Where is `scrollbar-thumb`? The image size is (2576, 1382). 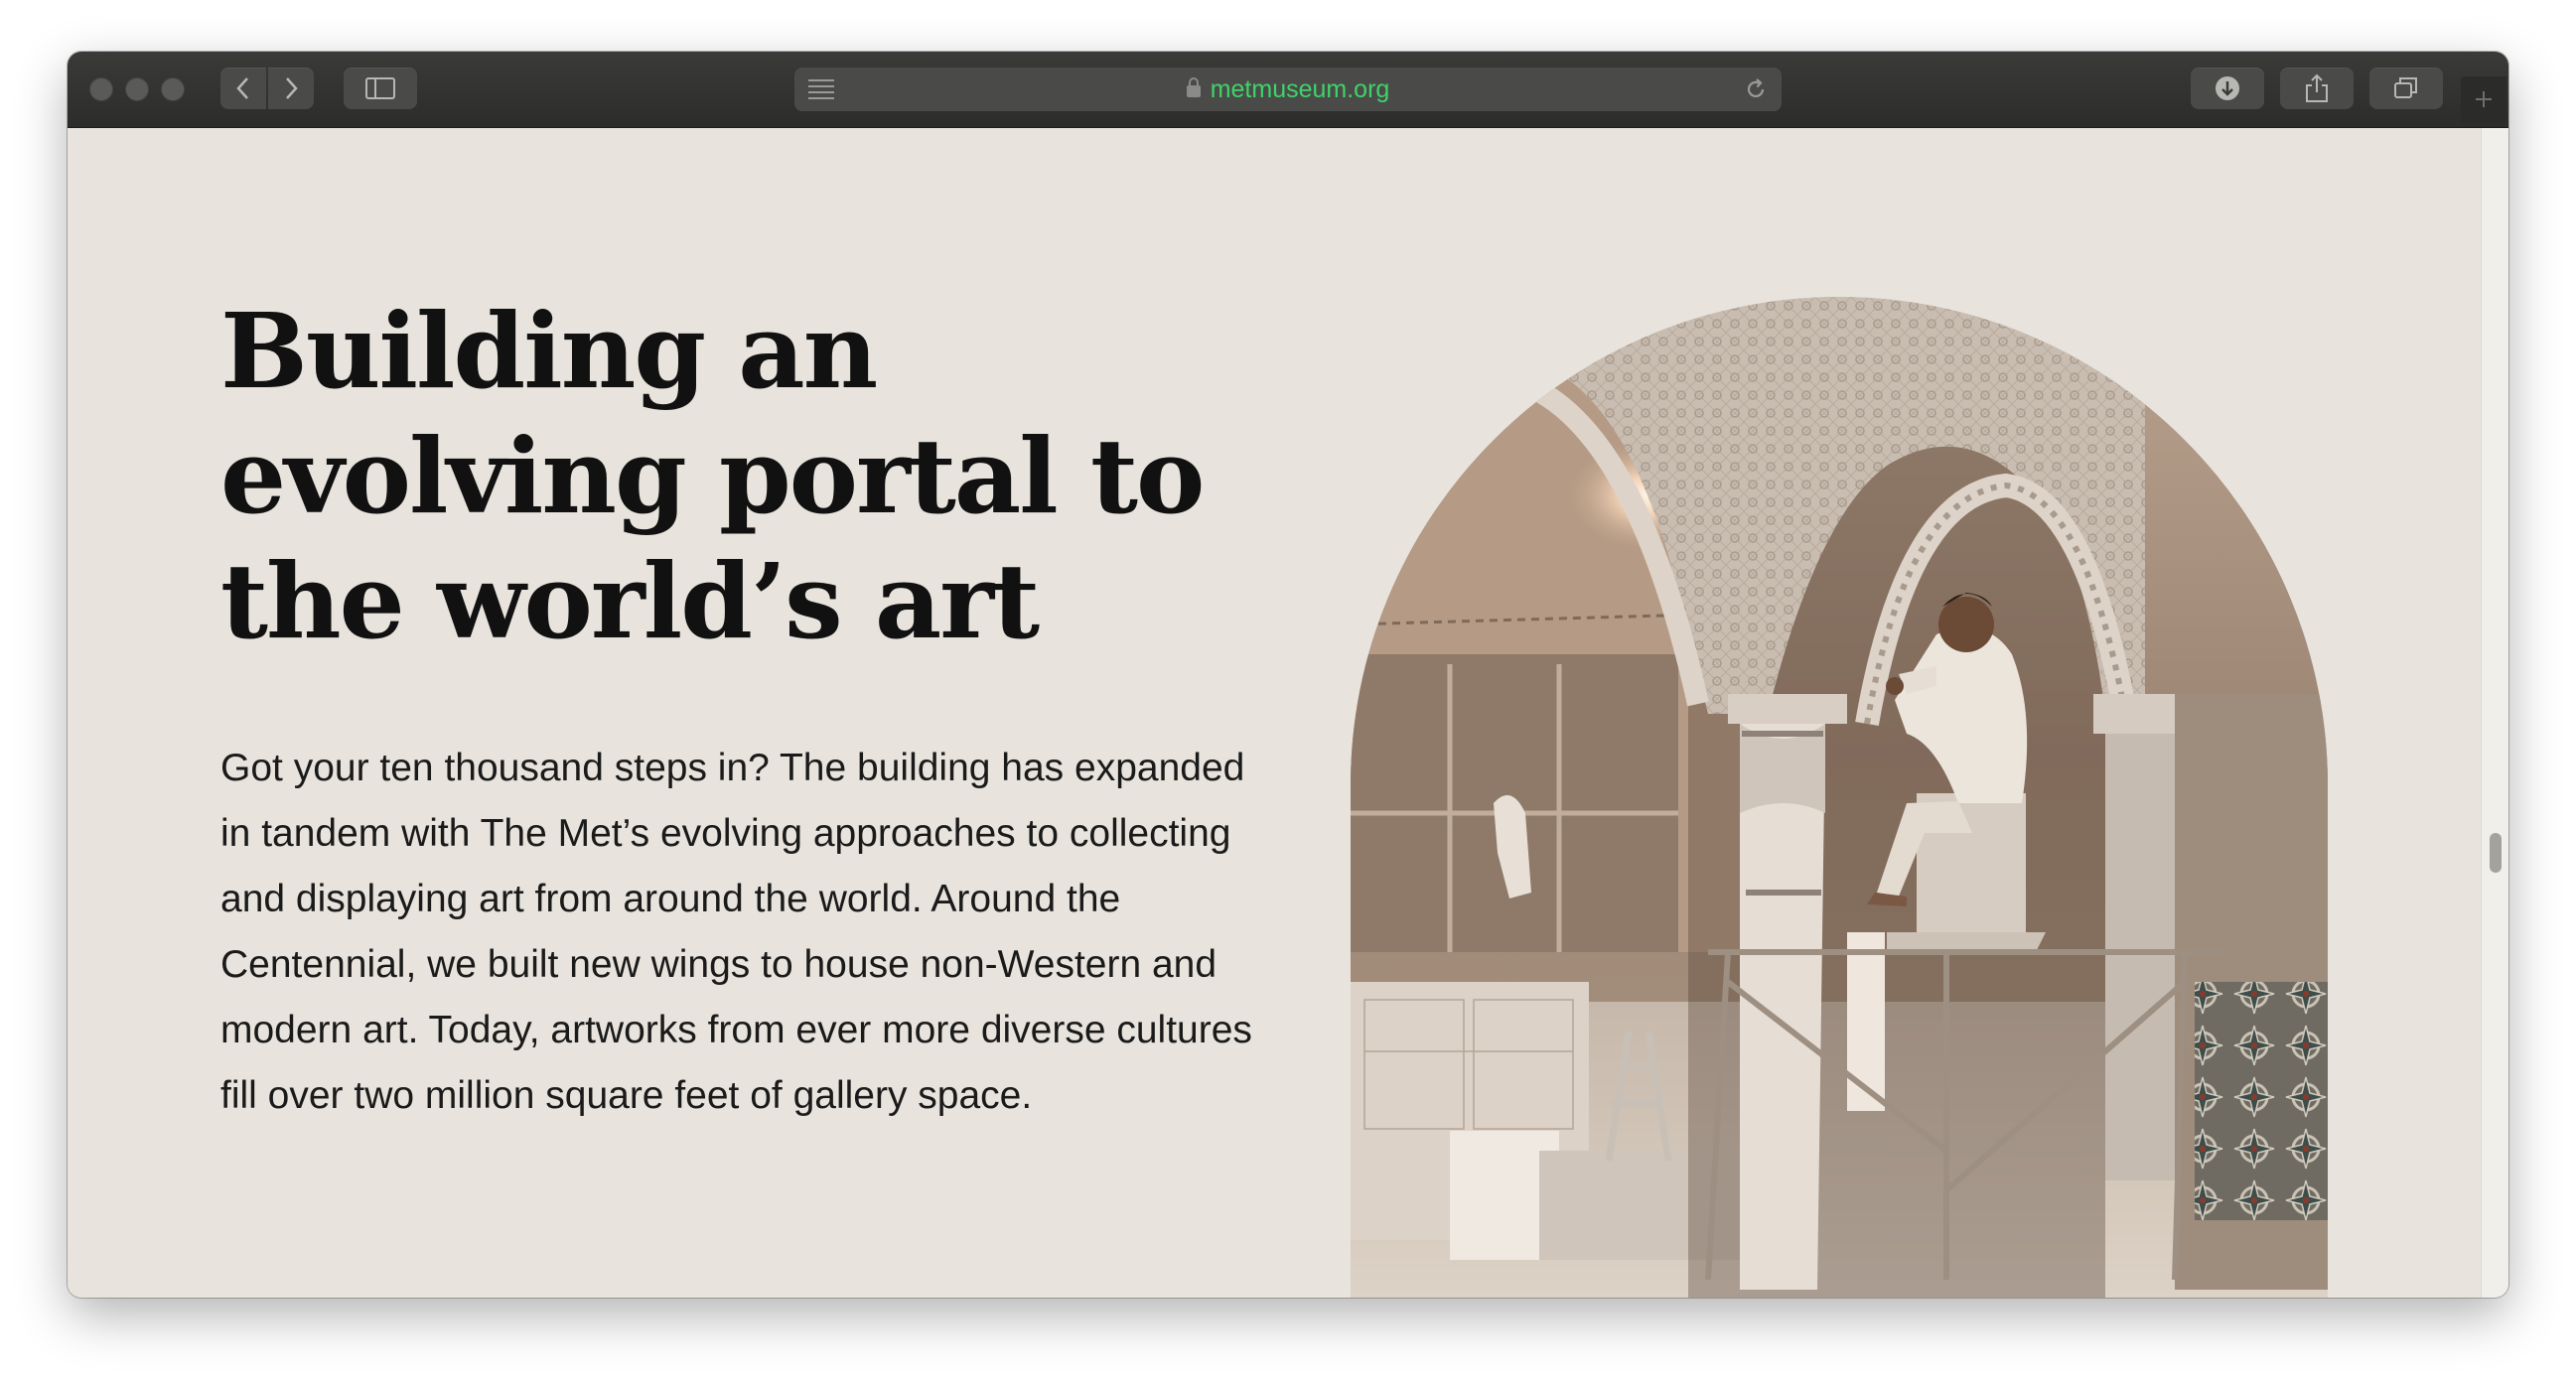 scrollbar-thumb is located at coordinates (2496, 853).